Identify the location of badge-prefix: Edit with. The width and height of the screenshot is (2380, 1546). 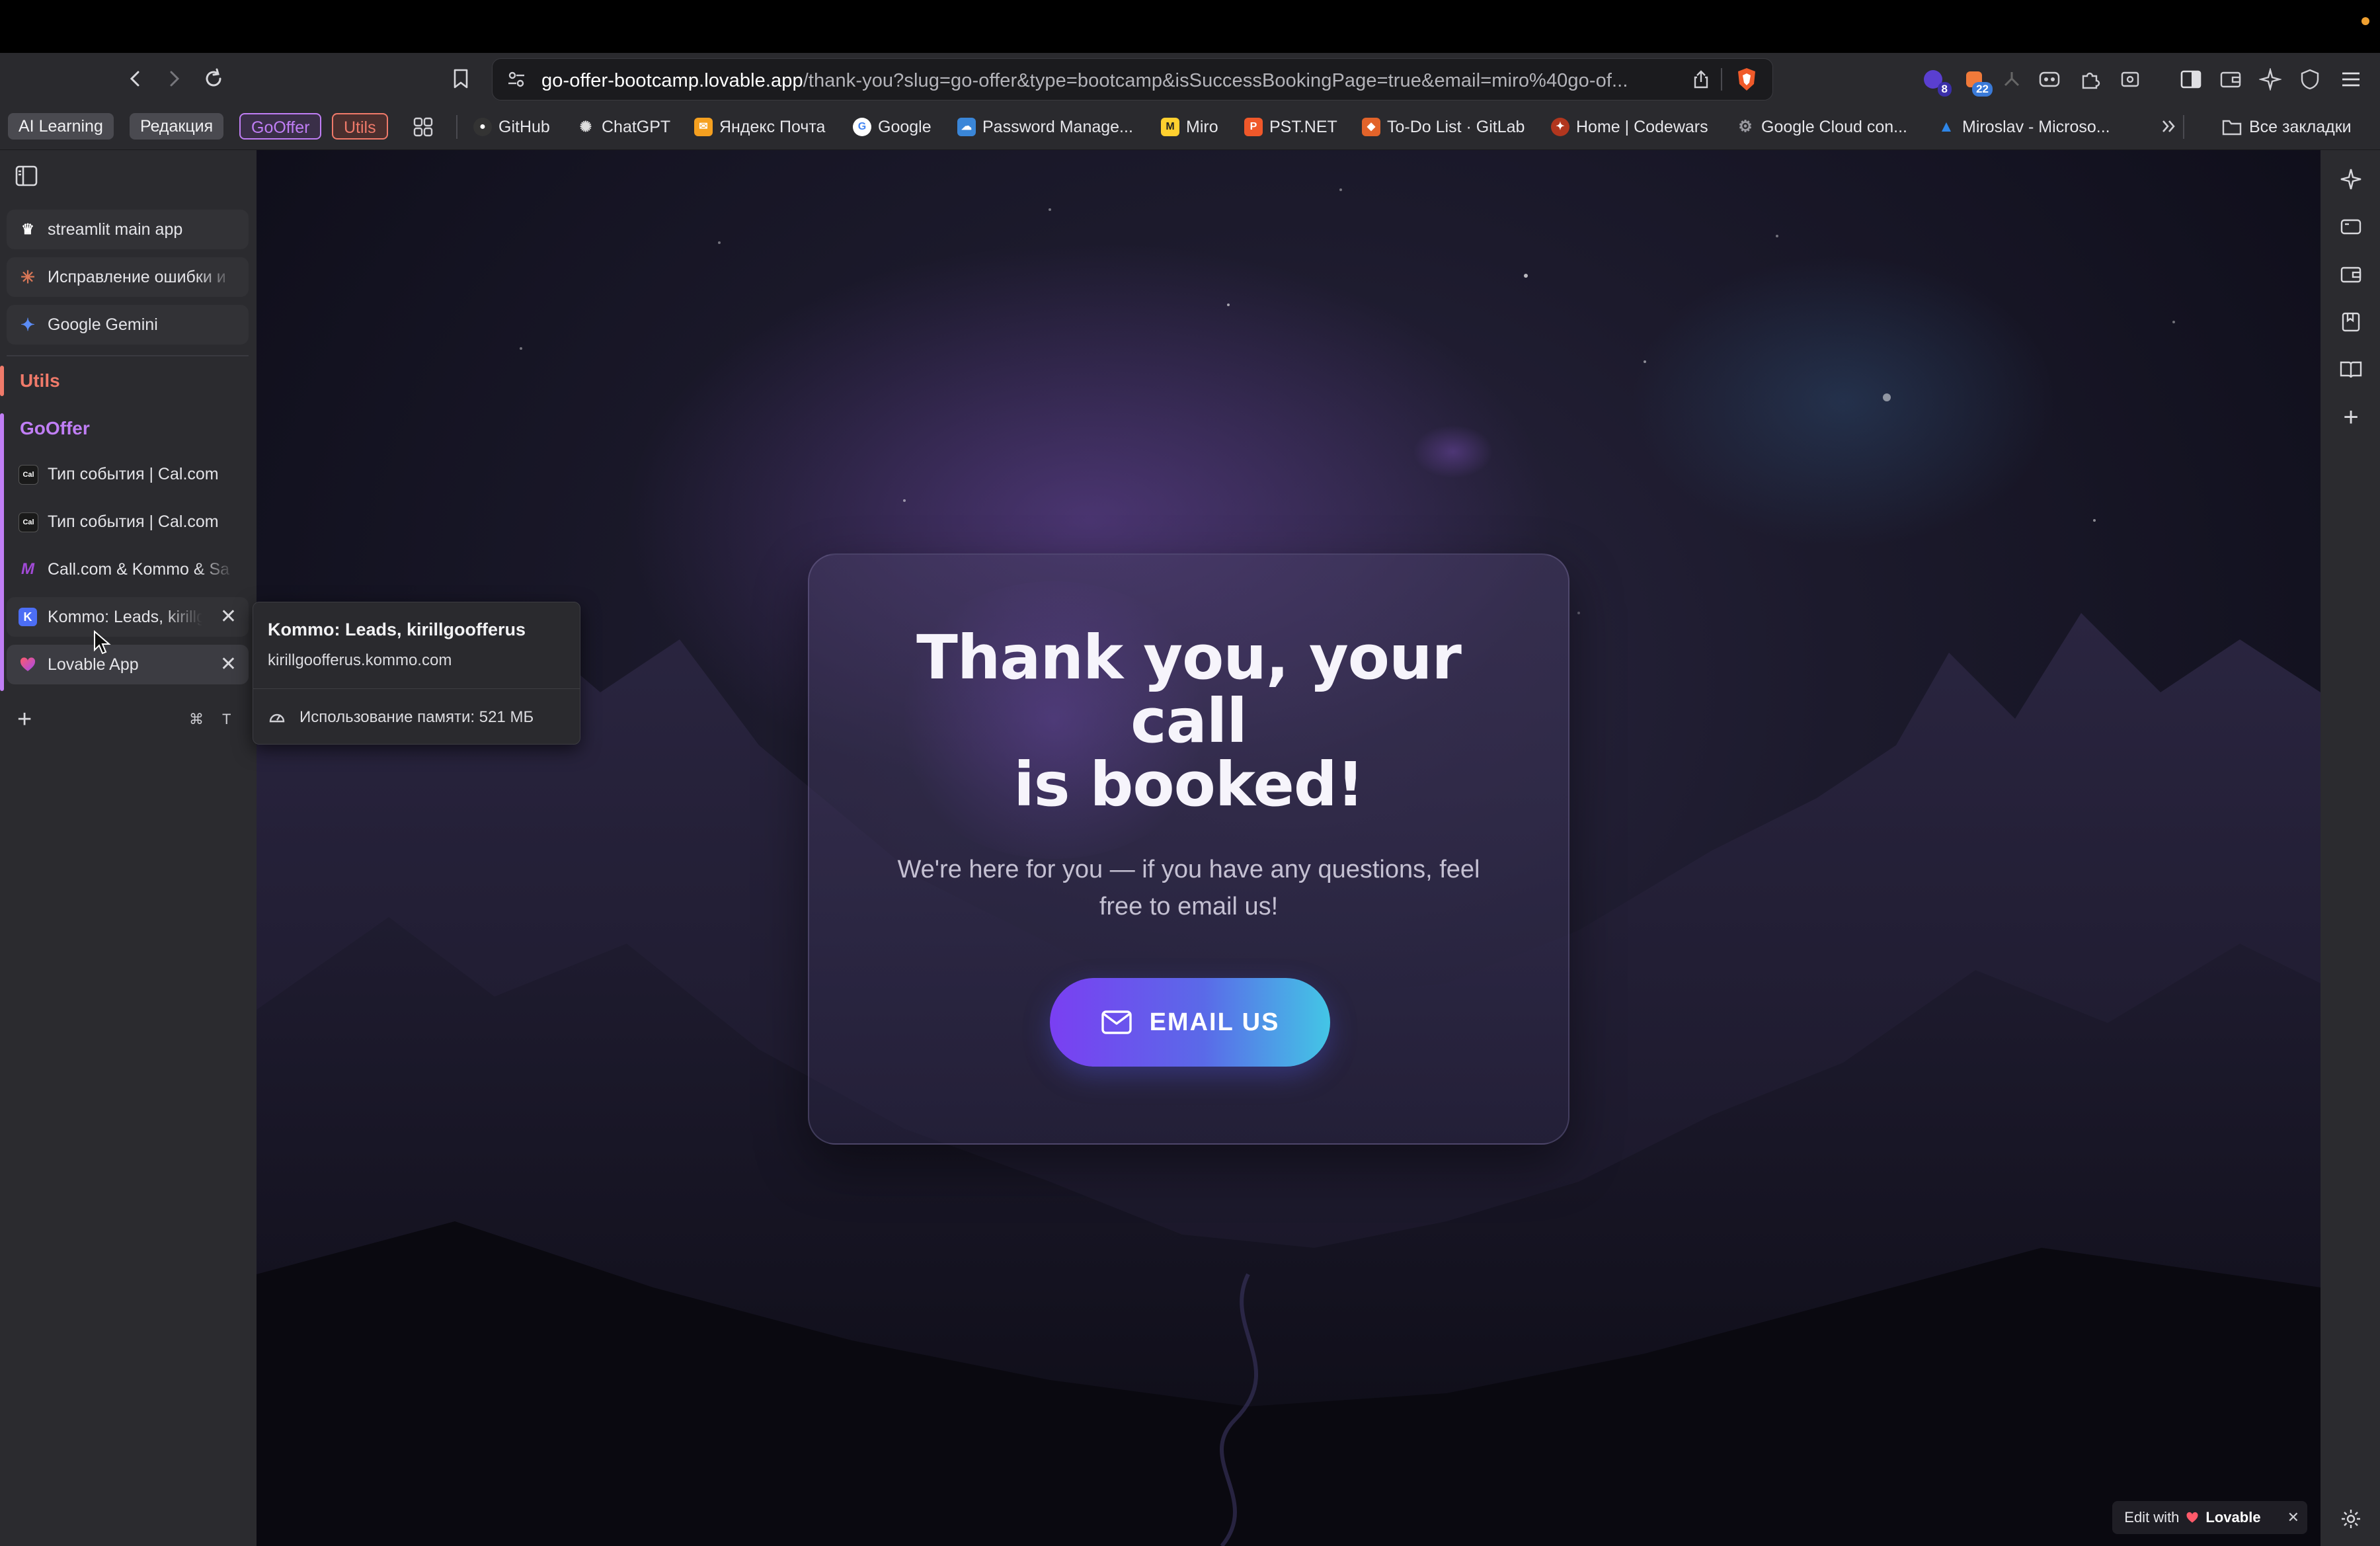
(2152, 1517).